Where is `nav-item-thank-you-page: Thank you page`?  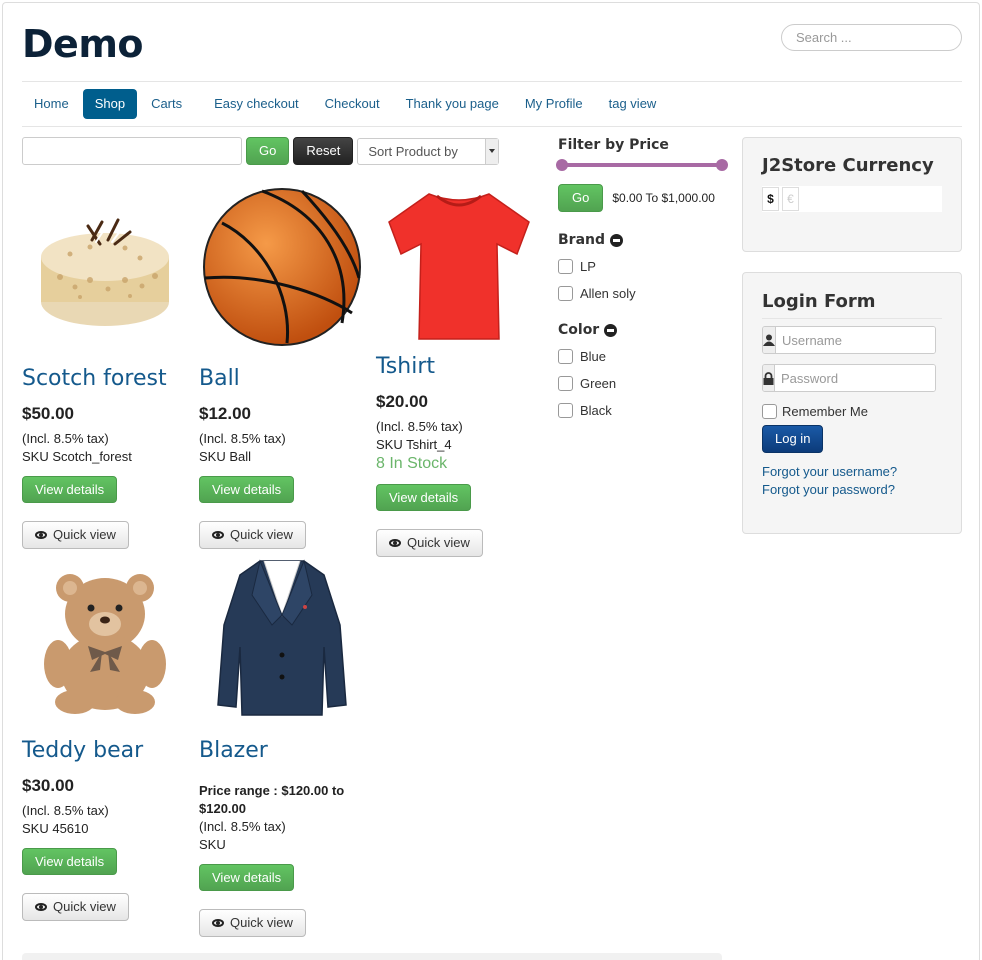 nav-item-thank-you-page: Thank you page is located at coordinates (452, 104).